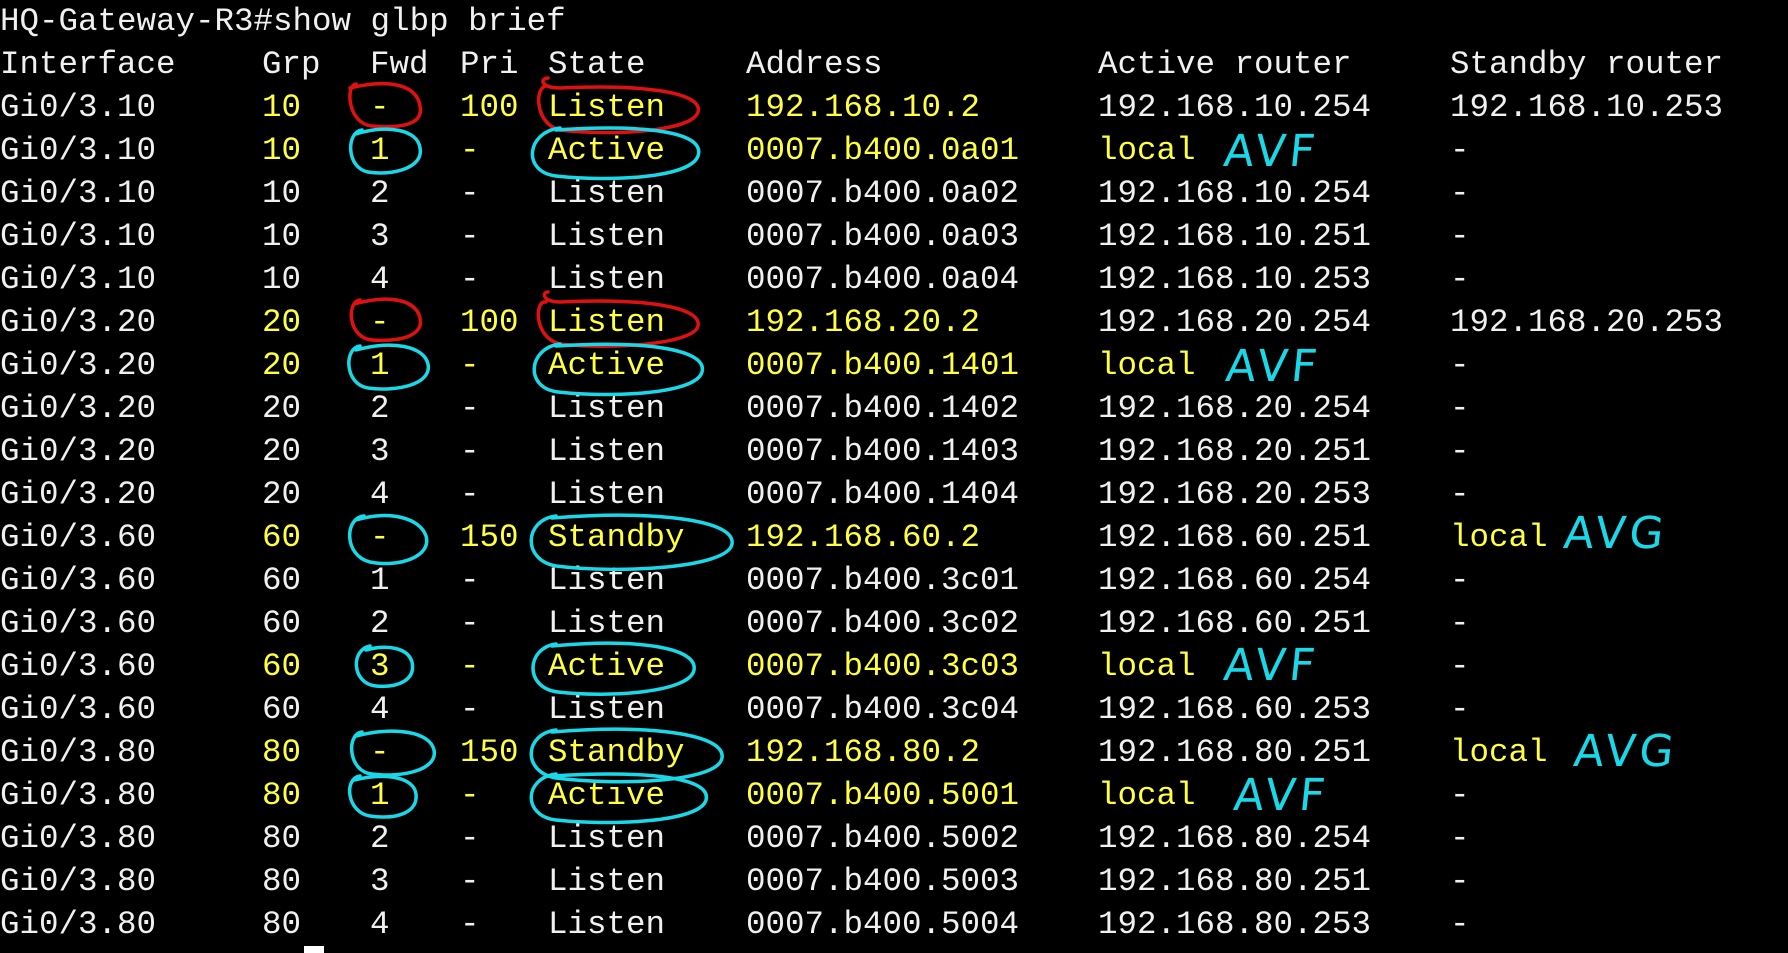  Describe the element at coordinates (489, 64) in the screenshot. I see `header-pri: Pri` at that location.